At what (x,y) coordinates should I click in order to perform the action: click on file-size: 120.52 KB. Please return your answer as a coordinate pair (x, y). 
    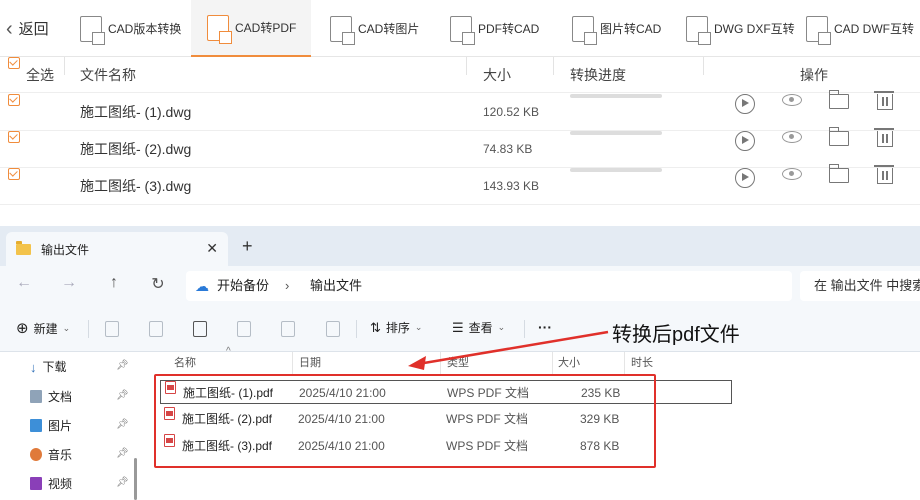
    Looking at the image, I should click on (511, 112).